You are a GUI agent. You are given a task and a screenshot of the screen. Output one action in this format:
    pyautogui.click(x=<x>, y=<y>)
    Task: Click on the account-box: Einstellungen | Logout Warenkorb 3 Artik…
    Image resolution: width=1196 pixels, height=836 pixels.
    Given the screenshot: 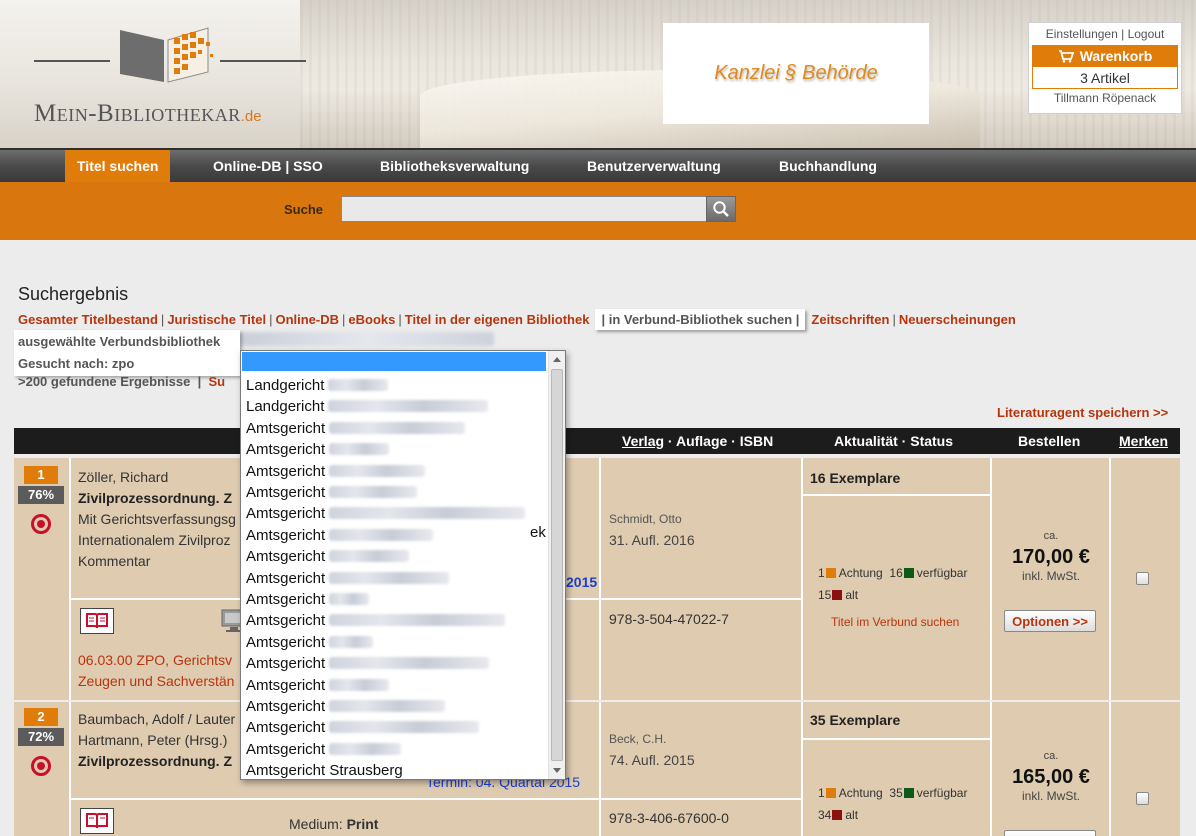 What is the action you would take?
    pyautogui.click(x=1105, y=68)
    